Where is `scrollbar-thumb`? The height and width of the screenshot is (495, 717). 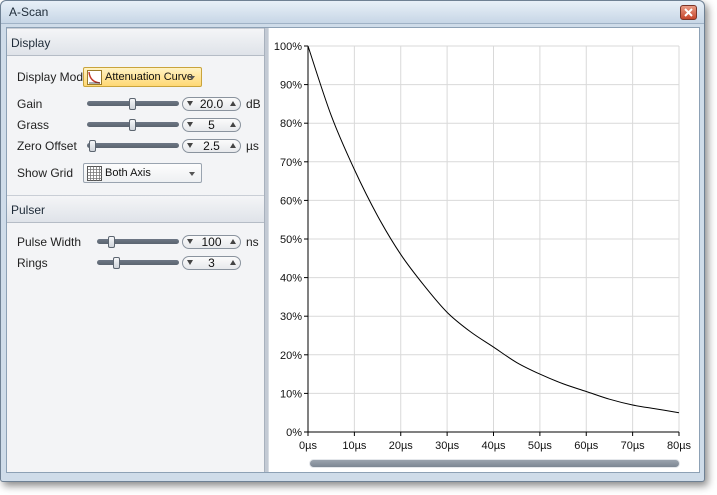
scrollbar-thumb is located at coordinates (494, 463).